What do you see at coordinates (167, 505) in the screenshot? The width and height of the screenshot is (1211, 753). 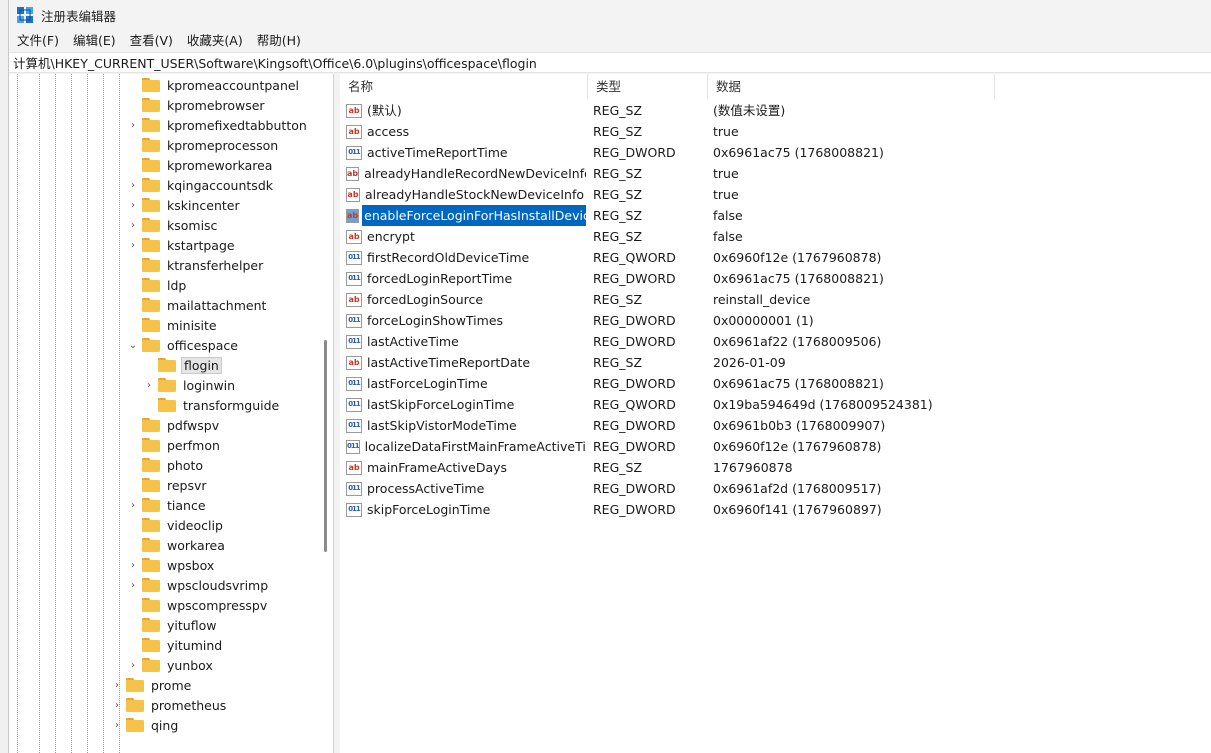 I see `tree-node-tiance: › tiance` at bounding box center [167, 505].